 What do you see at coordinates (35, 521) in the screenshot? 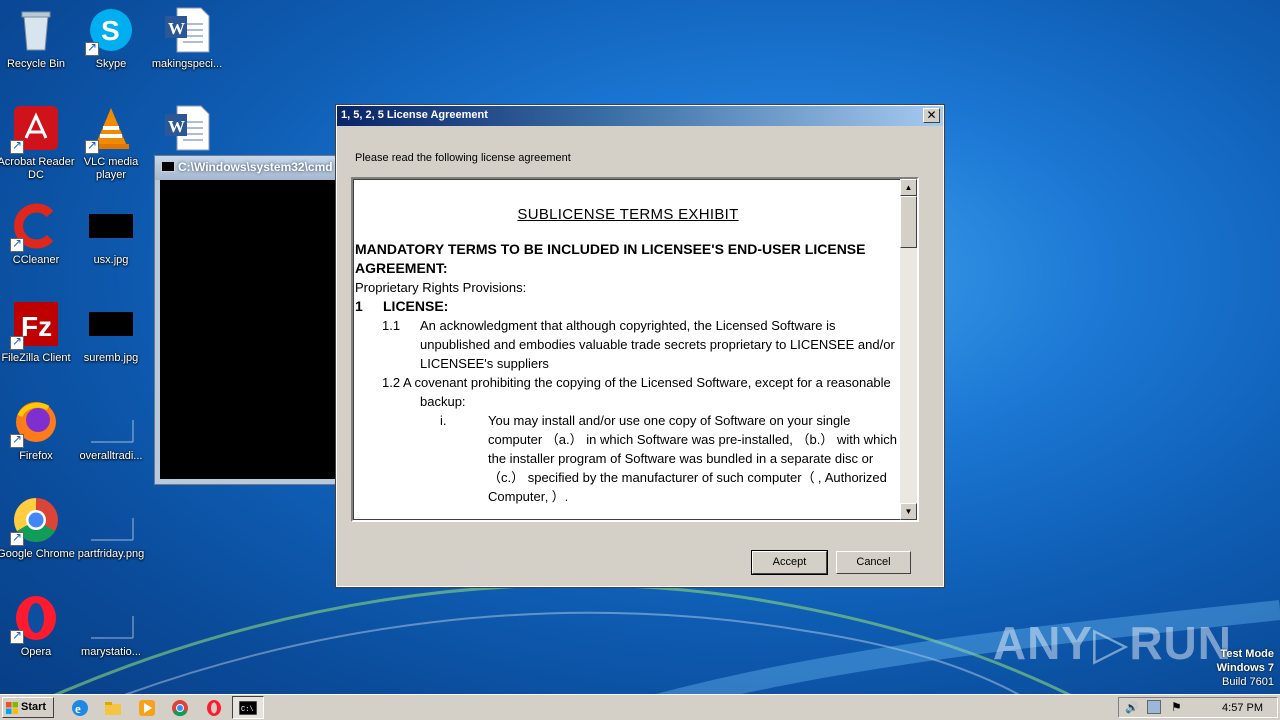
I see `chrome-icon` at bounding box center [35, 521].